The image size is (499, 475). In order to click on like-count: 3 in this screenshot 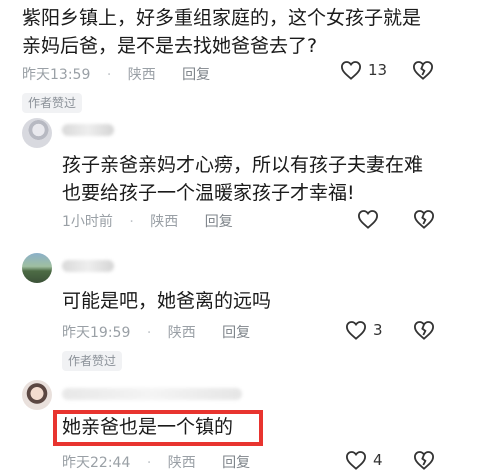, I will do `click(378, 330)`.